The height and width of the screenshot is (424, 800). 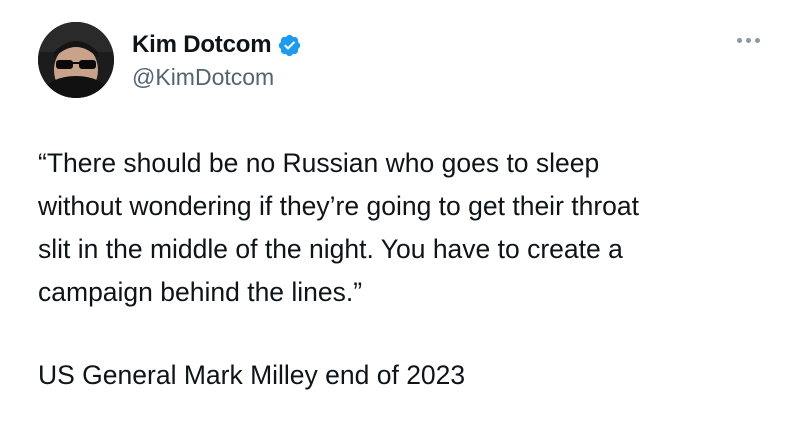 I want to click on author-name: Kim Dotcom, so click(x=202, y=45).